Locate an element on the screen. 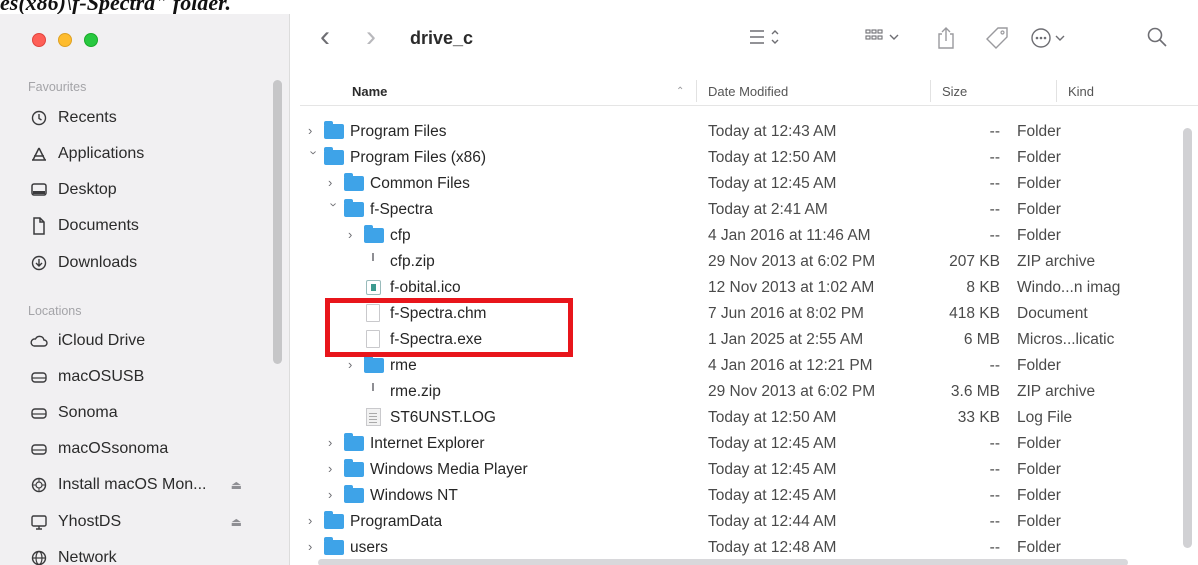  table-row: › users Today at 12:48 AM -- Folder is located at coordinates (742, 548).